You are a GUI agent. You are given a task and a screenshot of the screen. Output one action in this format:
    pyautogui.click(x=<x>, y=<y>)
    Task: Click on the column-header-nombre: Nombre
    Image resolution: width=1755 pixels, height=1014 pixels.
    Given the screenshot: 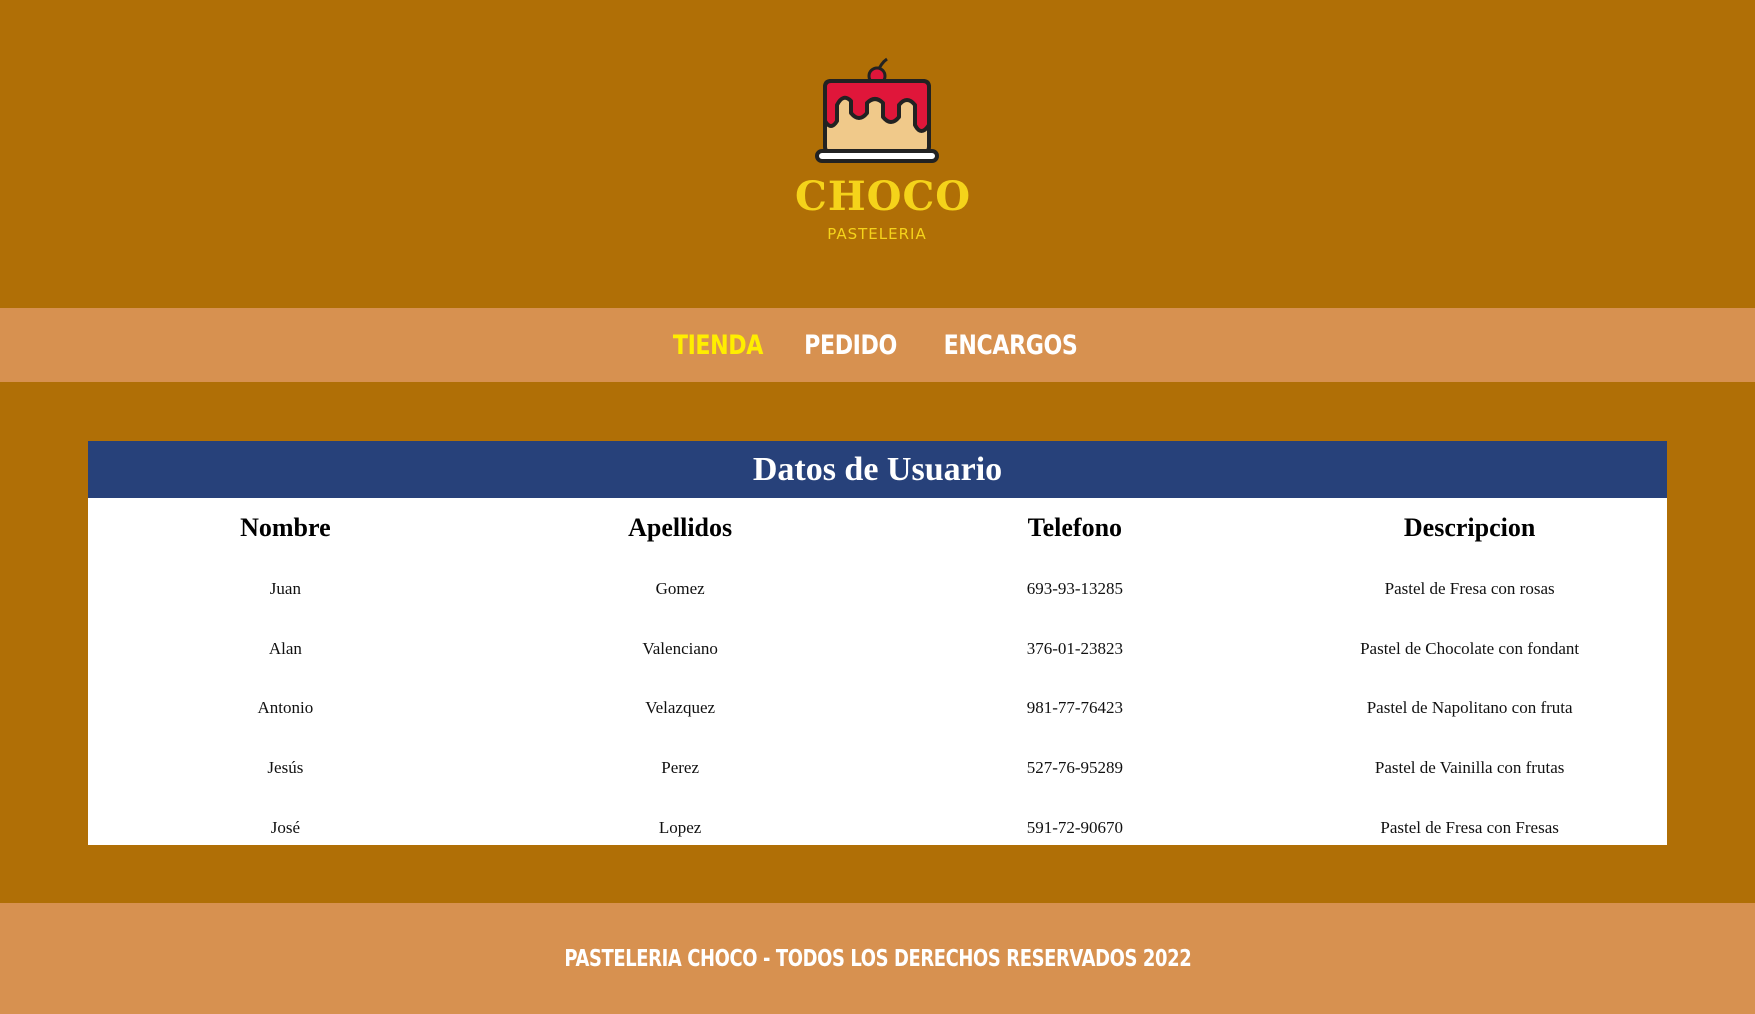 What is the action you would take?
    pyautogui.click(x=285, y=527)
    